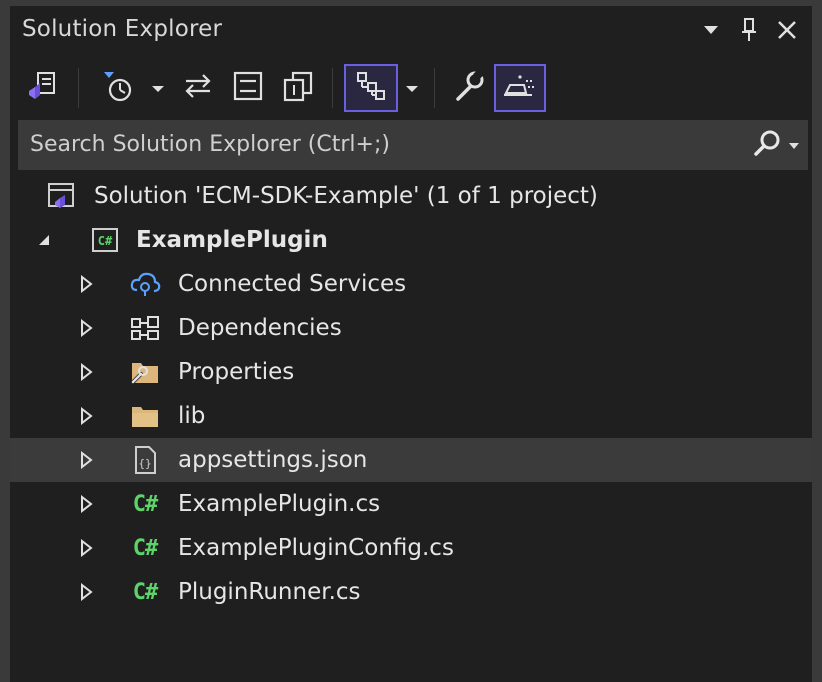 The height and width of the screenshot is (682, 822). I want to click on solution-icon, so click(61, 196).